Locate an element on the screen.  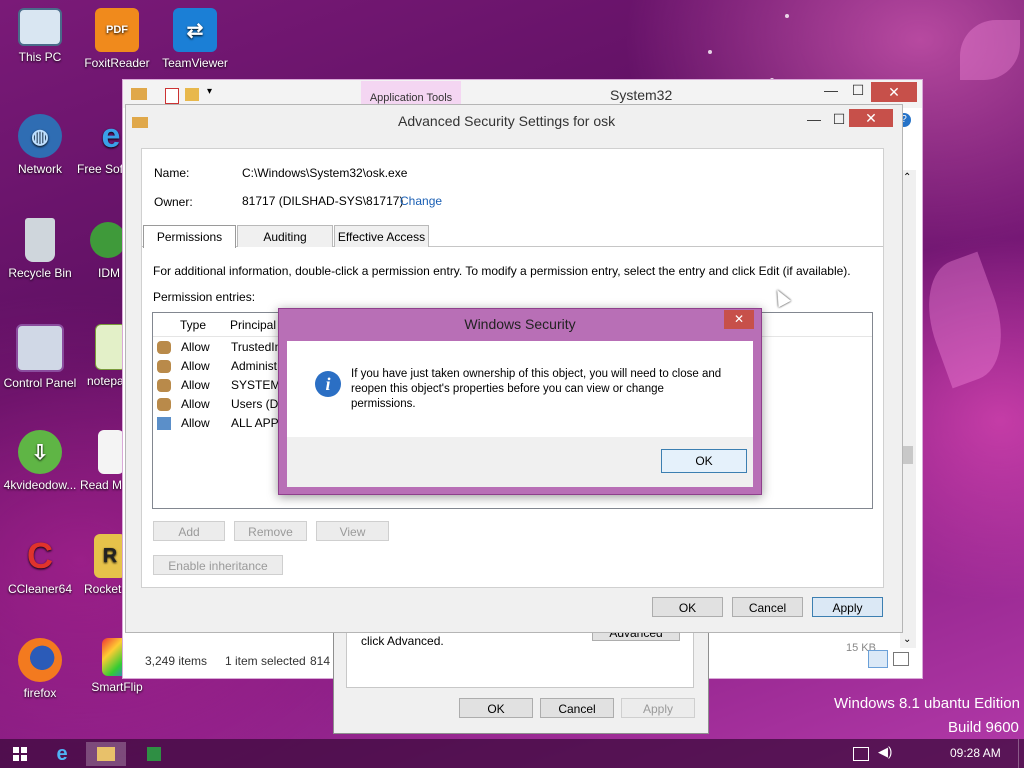
scroll-down-icon: ⌄ is located at coordinates (907, 639).